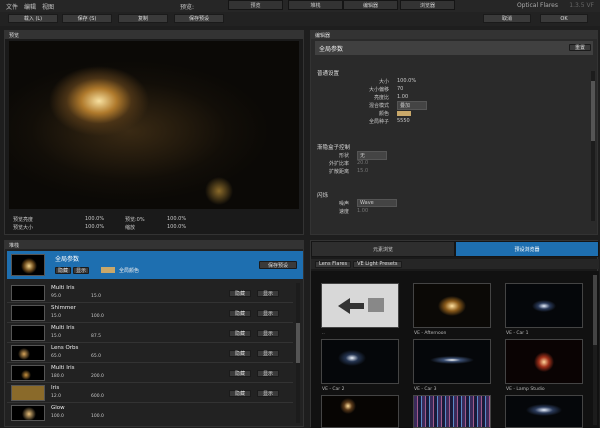 Image resolution: width=600 pixels, height=428 pixels. Describe the element at coordinates (56, 396) in the screenshot. I see `item-value-a: 12.0` at that location.